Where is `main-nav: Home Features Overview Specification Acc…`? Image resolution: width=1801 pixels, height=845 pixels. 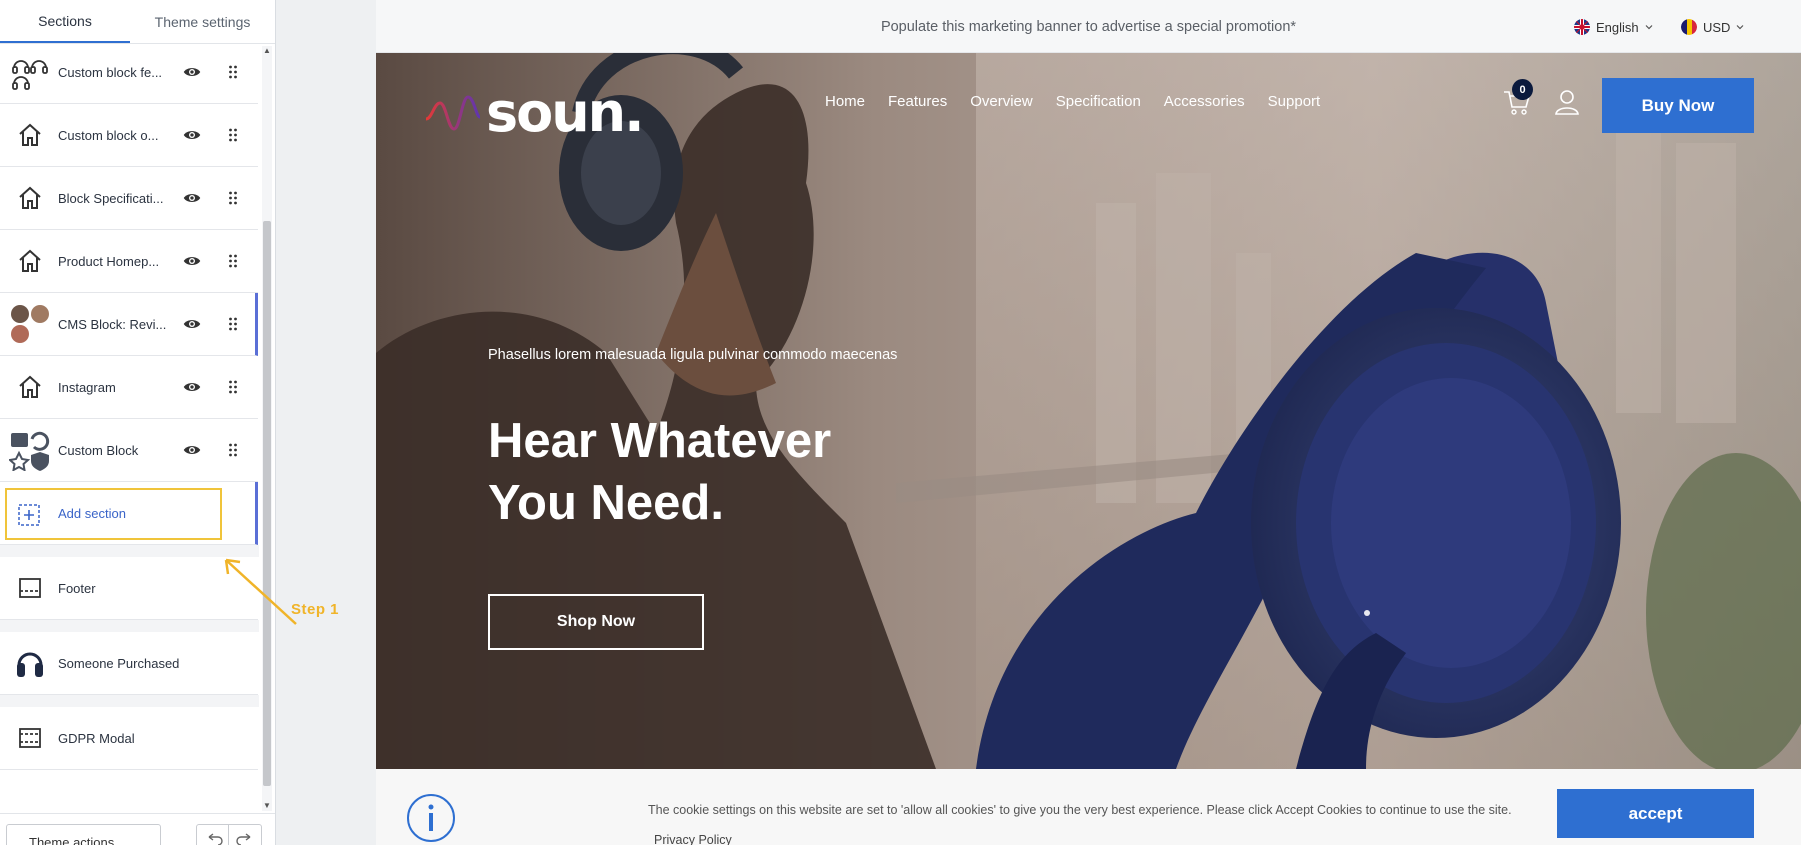
main-nav: Home Features Overview Specification Acc… is located at coordinates (1072, 101).